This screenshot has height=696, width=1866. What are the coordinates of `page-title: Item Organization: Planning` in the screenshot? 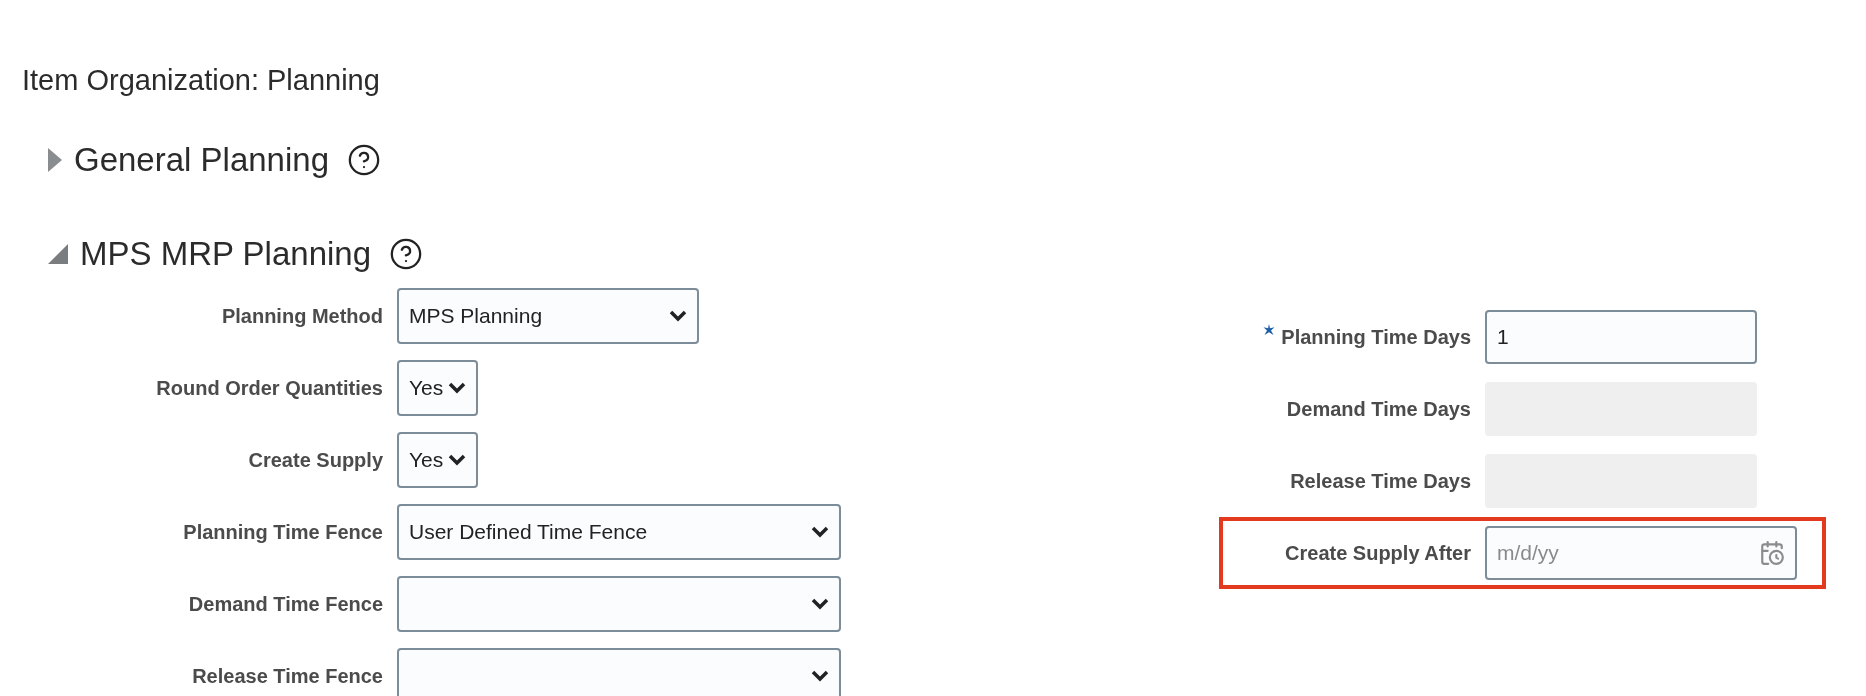 It's located at (201, 80).